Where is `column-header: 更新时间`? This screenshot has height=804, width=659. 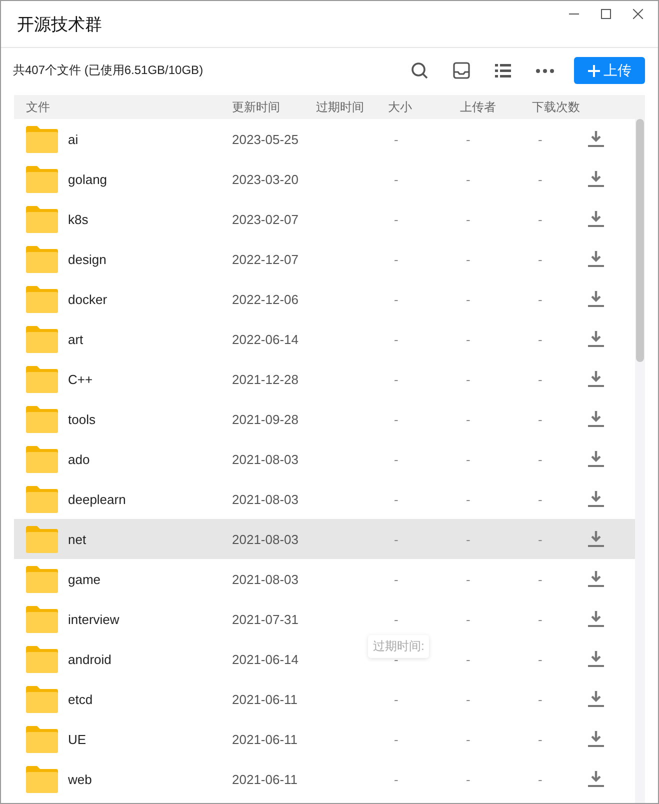
column-header: 更新时间 is located at coordinates (250, 107).